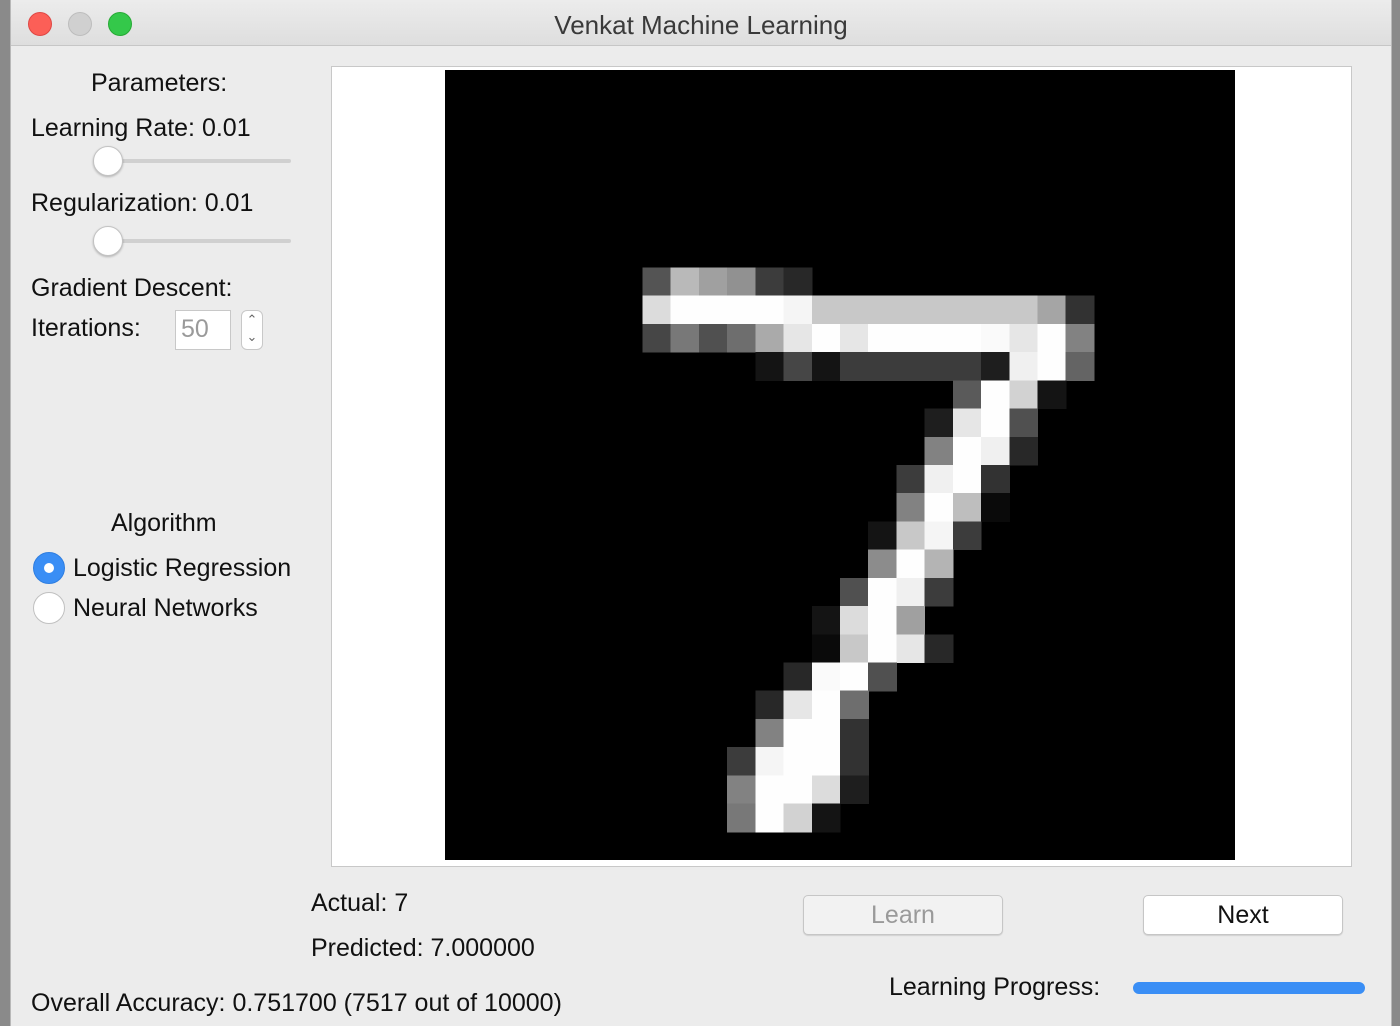 Image resolution: width=1400 pixels, height=1026 pixels. Describe the element at coordinates (49, 568) in the screenshot. I see `logistic-regression-radio` at that location.